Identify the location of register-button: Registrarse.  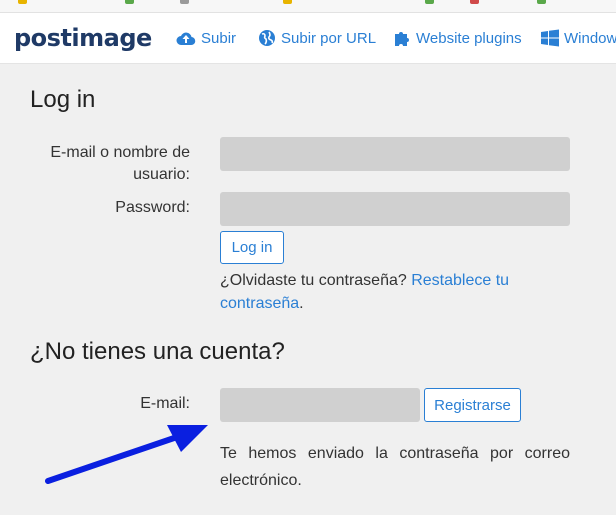
(472, 405).